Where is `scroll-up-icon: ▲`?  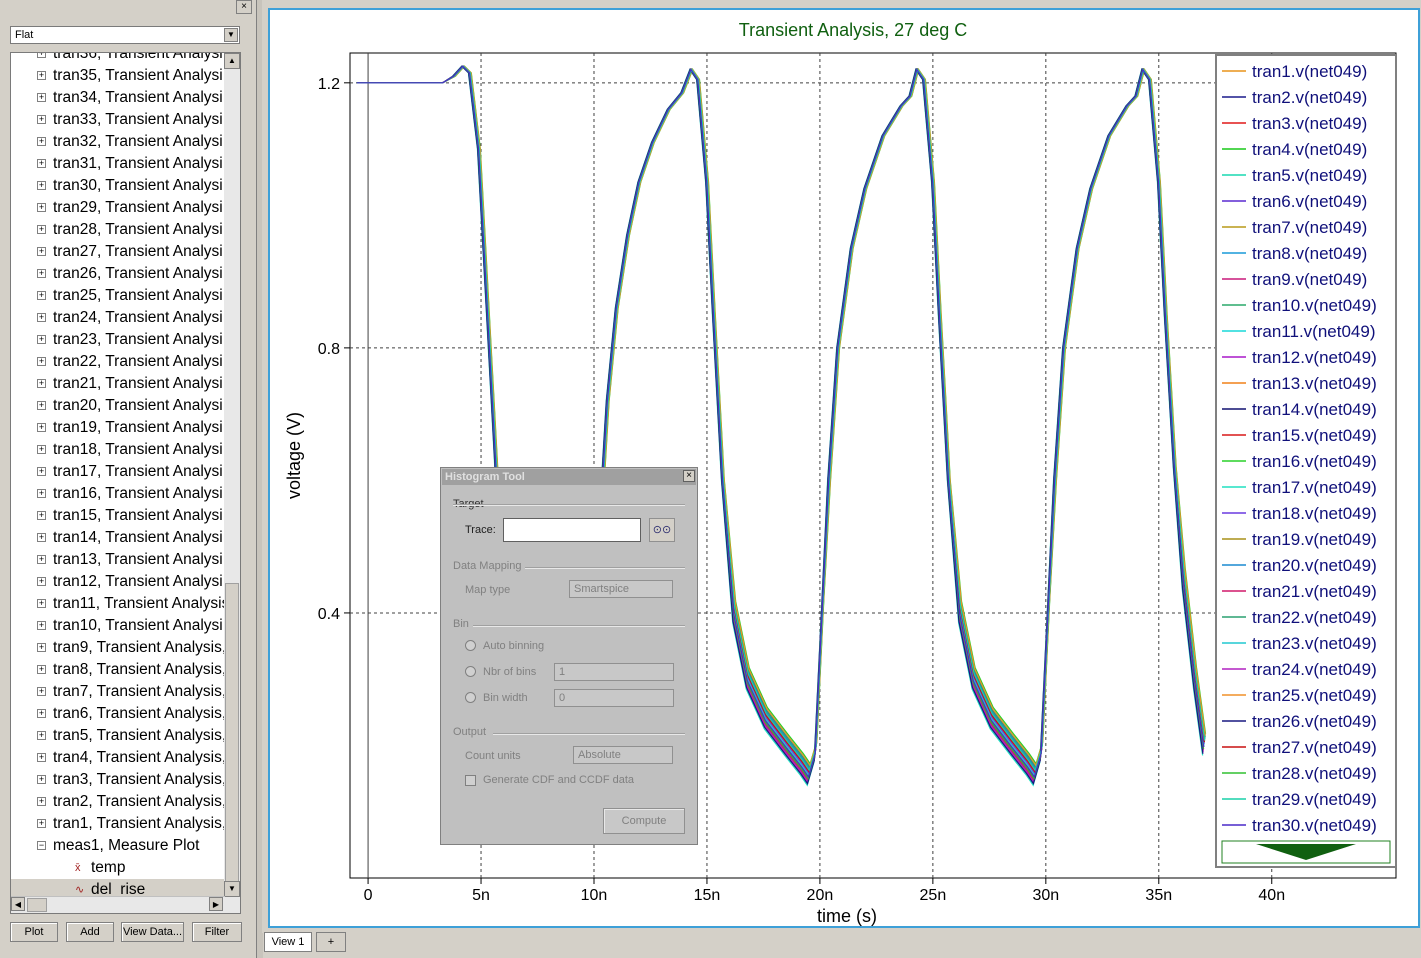 scroll-up-icon: ▲ is located at coordinates (232, 61).